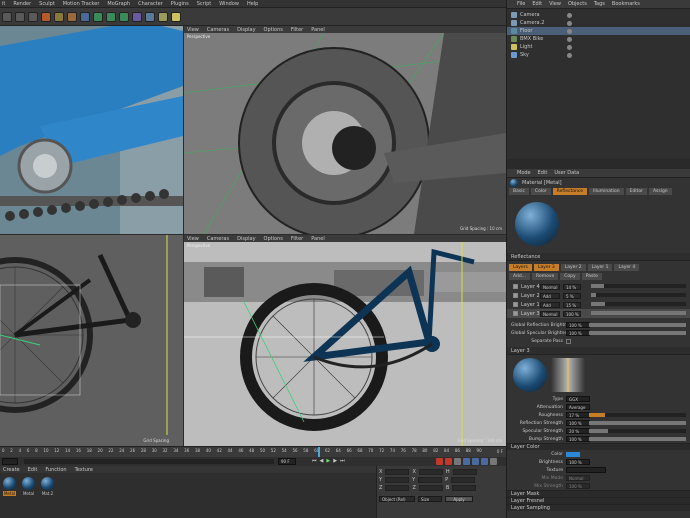 The image size is (690, 518). What do you see at coordinates (598, 431) in the screenshot?
I see `layer-property: Specular Strength 20 %` at bounding box center [598, 431].